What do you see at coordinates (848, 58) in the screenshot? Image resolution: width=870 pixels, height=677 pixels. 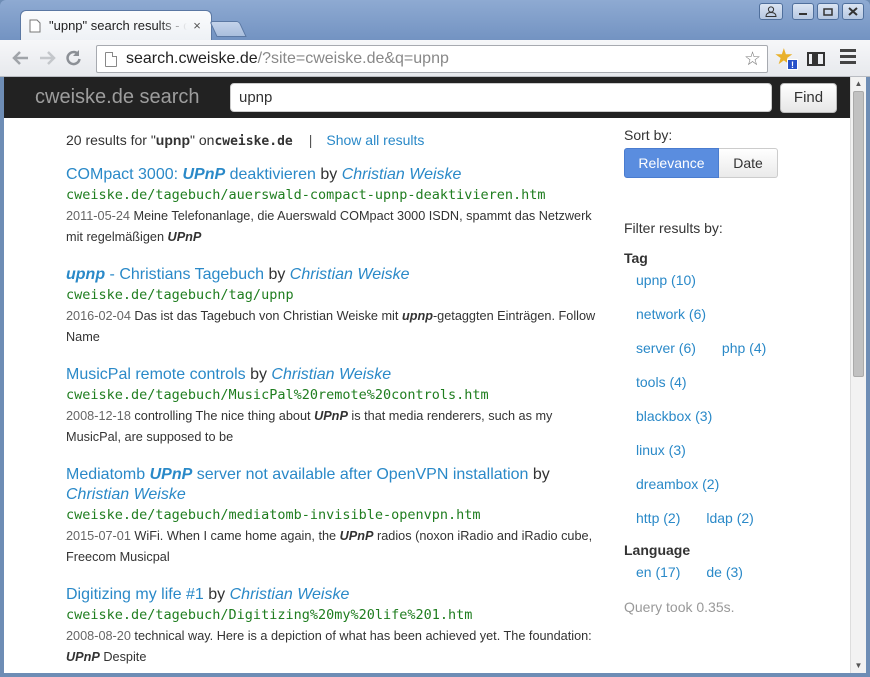 I see `menu-icon` at bounding box center [848, 58].